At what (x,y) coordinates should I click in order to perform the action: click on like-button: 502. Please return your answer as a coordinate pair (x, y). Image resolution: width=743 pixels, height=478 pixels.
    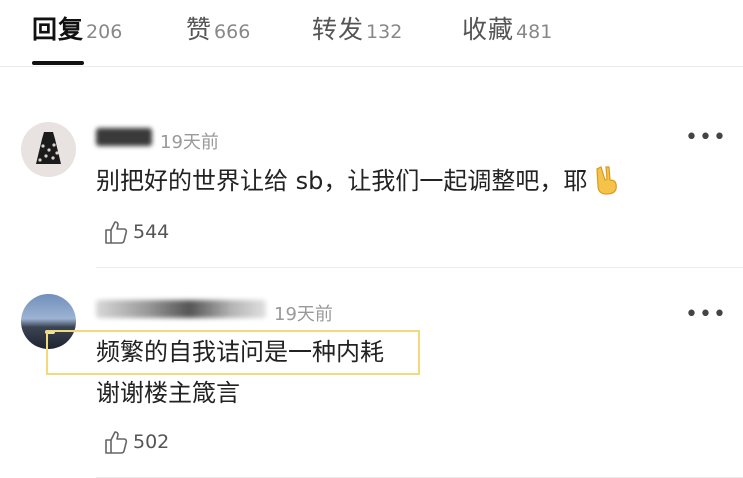
    Looking at the image, I should click on (136, 442).